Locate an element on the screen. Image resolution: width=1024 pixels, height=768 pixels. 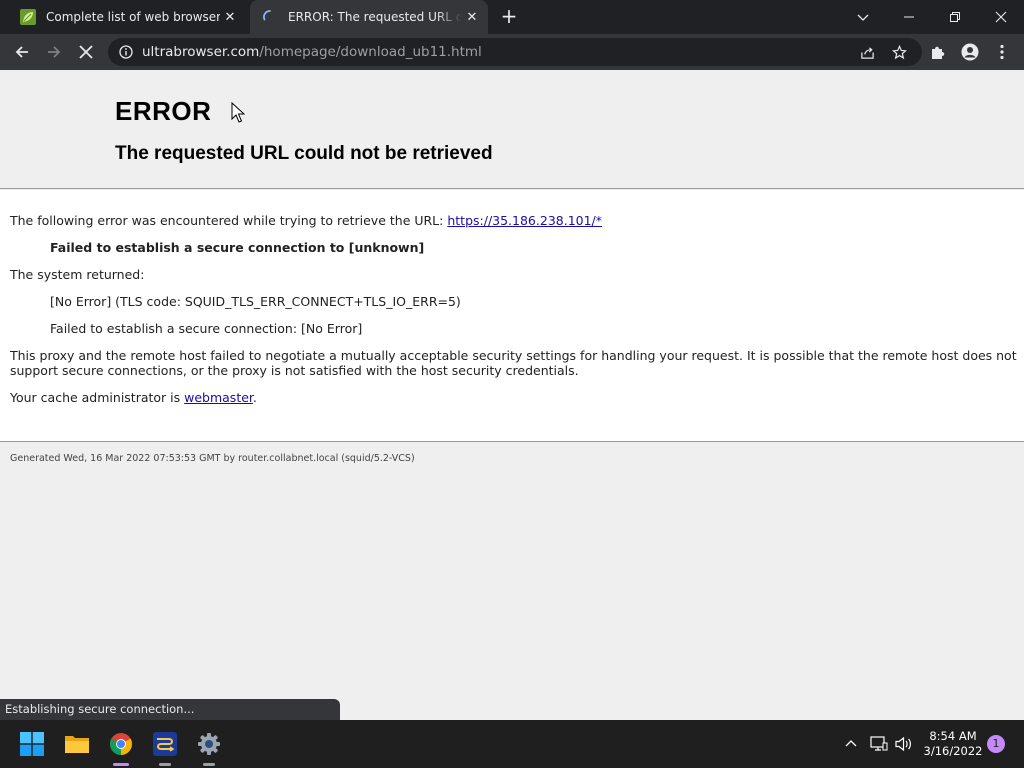
page-title: ERROR is located at coordinates (163, 111).